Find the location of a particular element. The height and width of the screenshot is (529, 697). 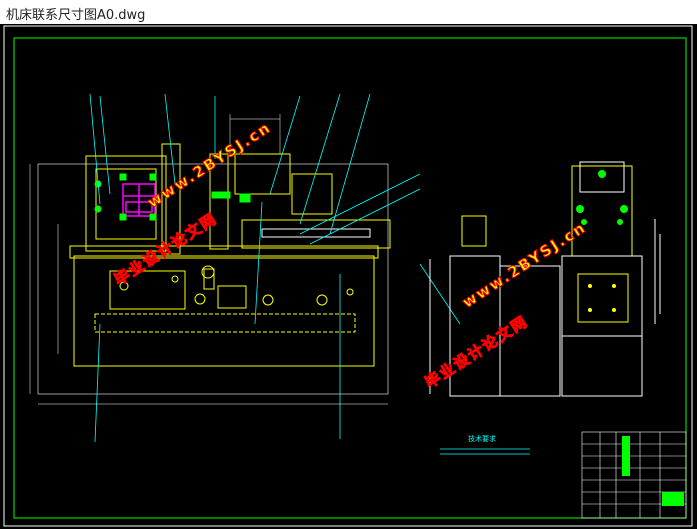

title-block is located at coordinates (634, 475).